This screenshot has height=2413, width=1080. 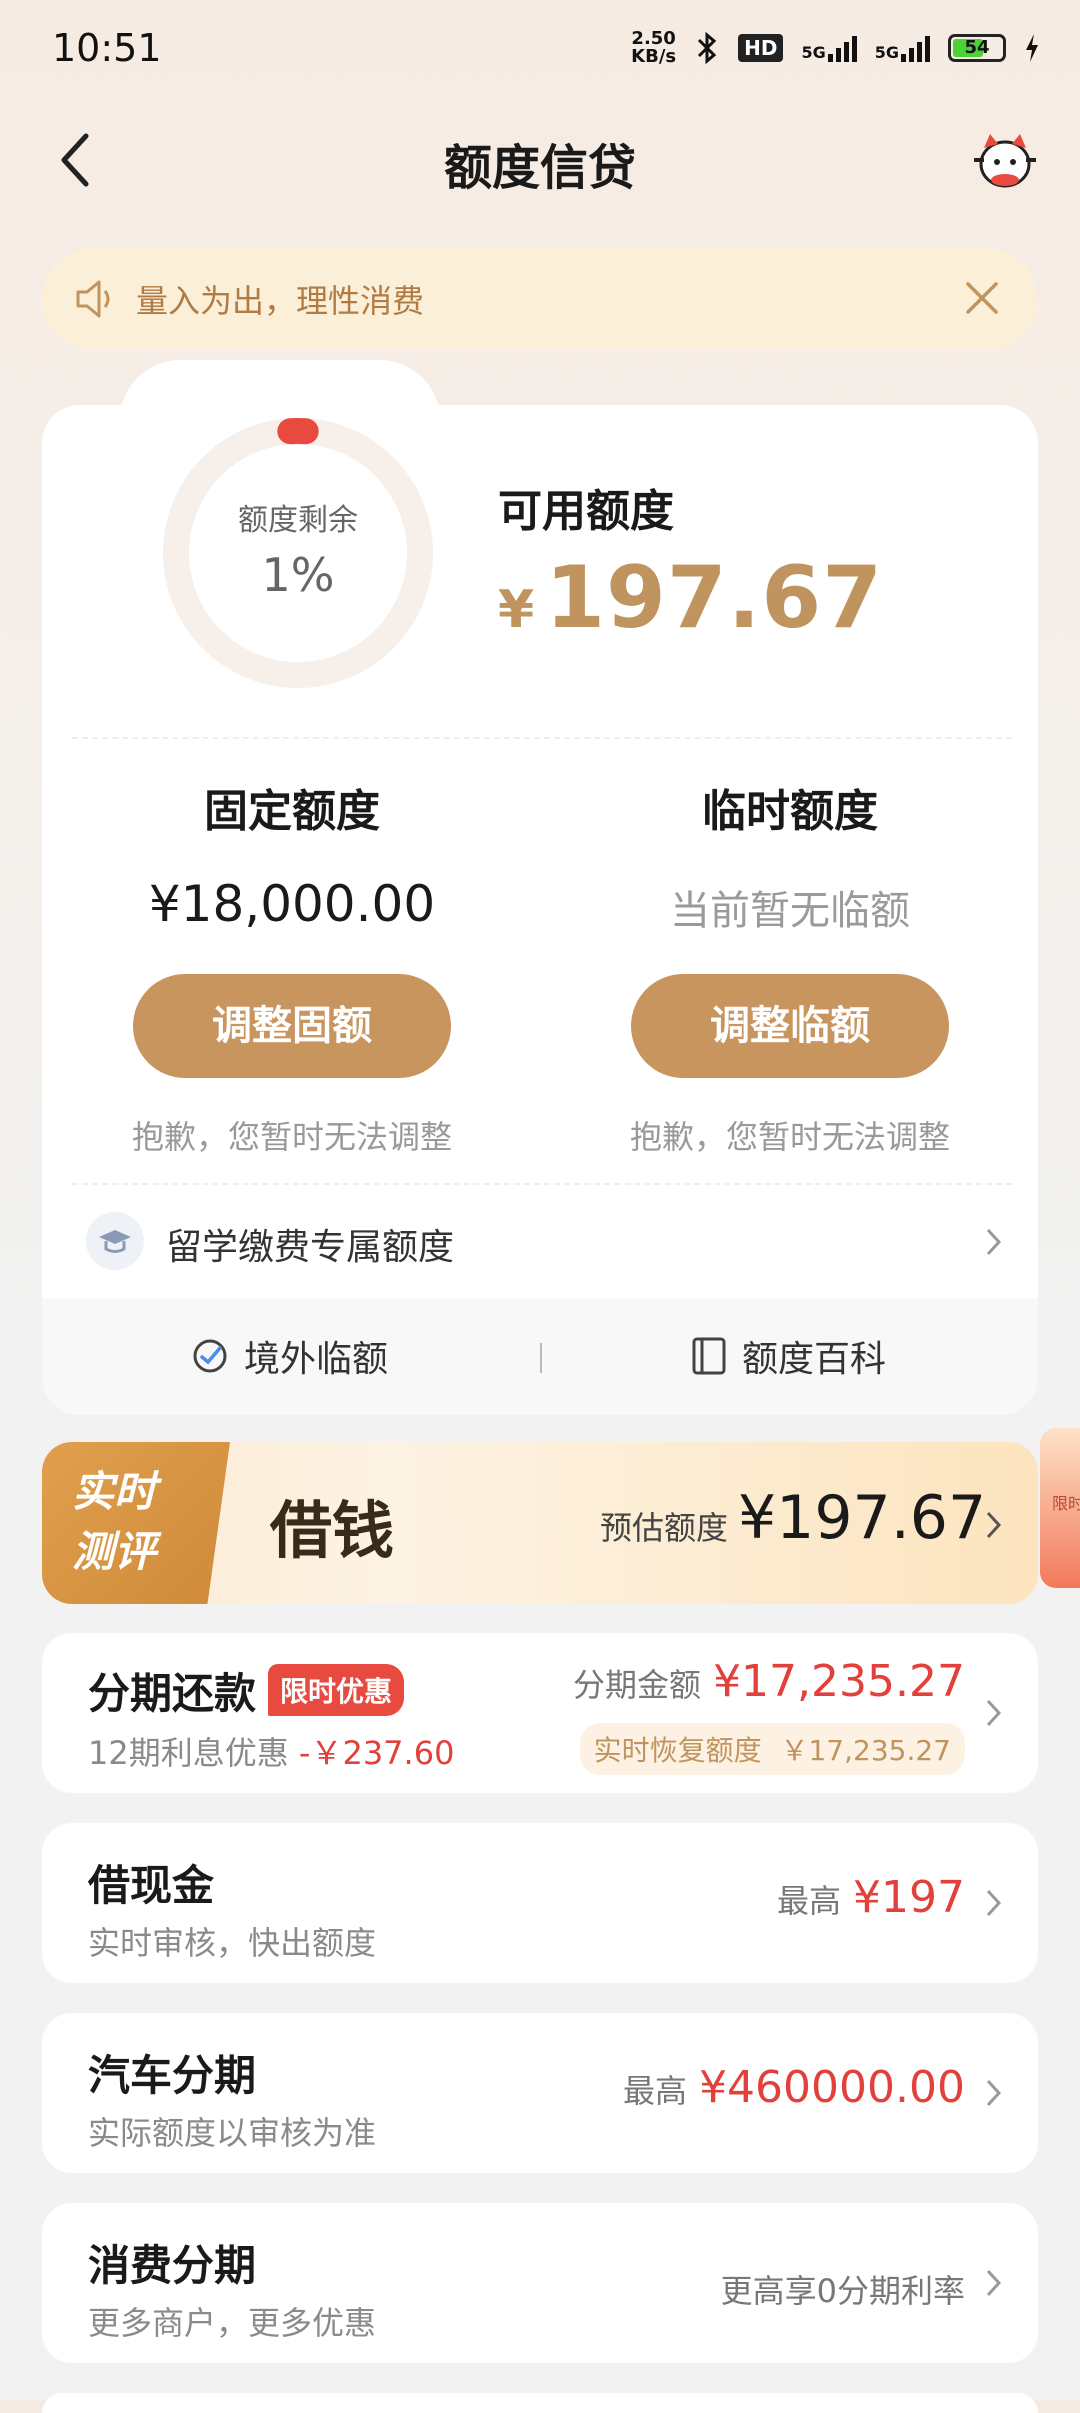 I want to click on sim2-label: 5G, so click(x=886, y=52).